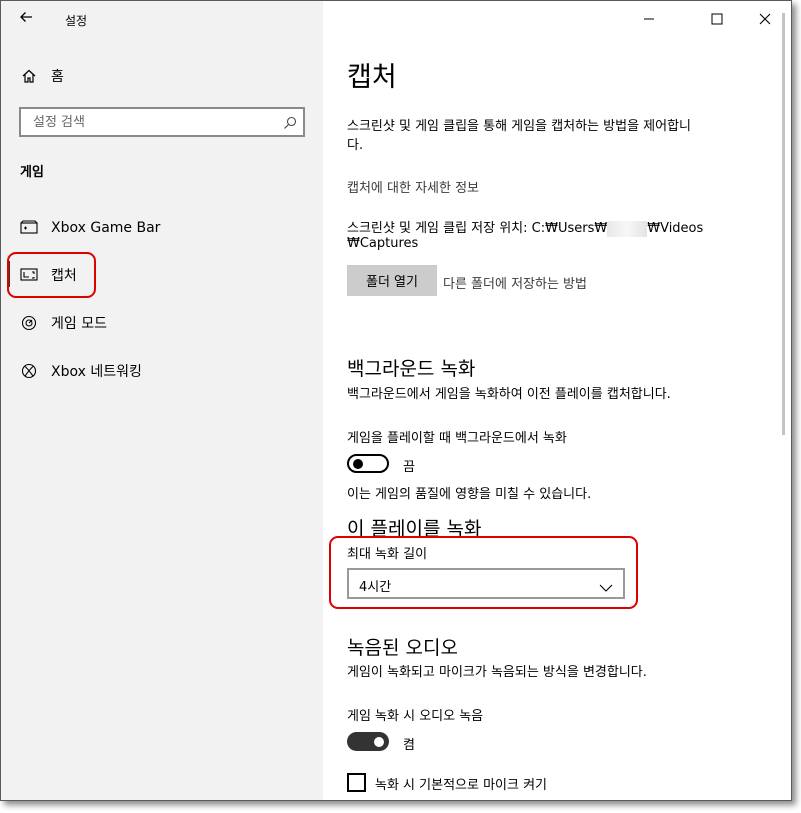 The width and height of the screenshot is (801, 813). I want to click on save-location: 스크린샷 및 게임 클립 저장 위치: C:₩Users₩ ₩Videos, so click(525, 227).